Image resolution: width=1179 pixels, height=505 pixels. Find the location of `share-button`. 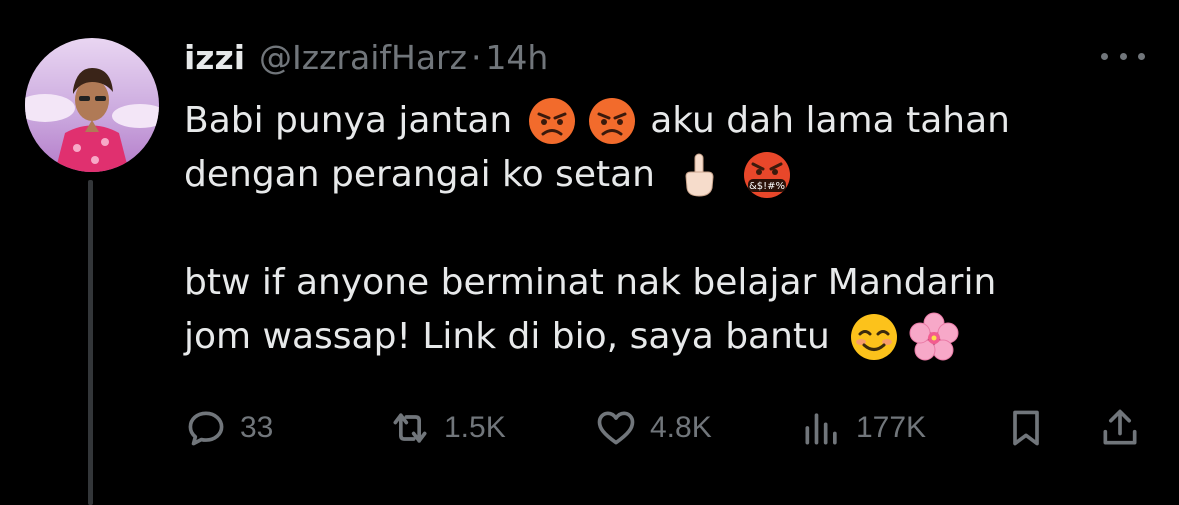

share-button is located at coordinates (1120, 428).